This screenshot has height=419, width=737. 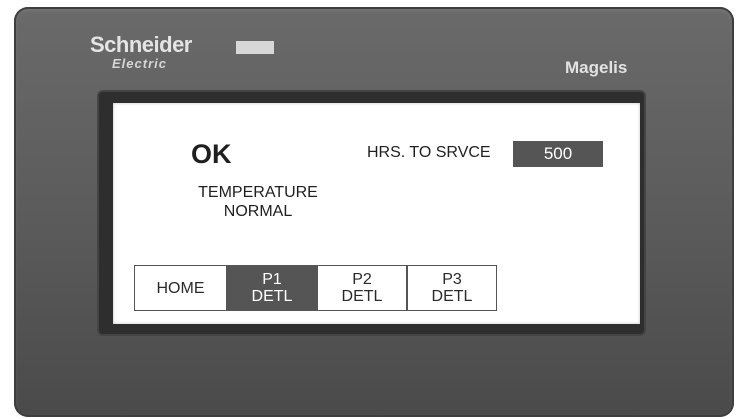 What do you see at coordinates (255, 47) in the screenshot?
I see `brand-logo-icon` at bounding box center [255, 47].